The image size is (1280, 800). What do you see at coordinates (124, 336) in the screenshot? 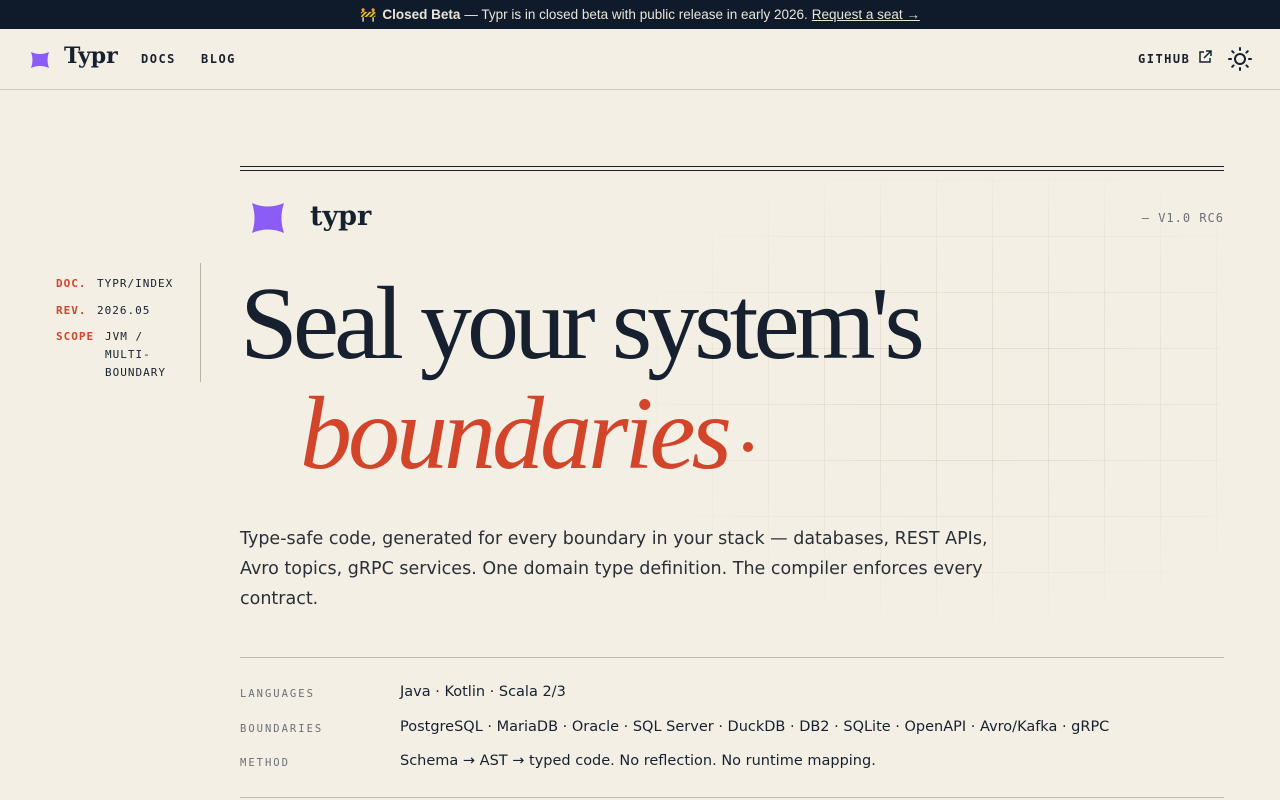
I see `scope-value-line-1: JVM /` at bounding box center [124, 336].